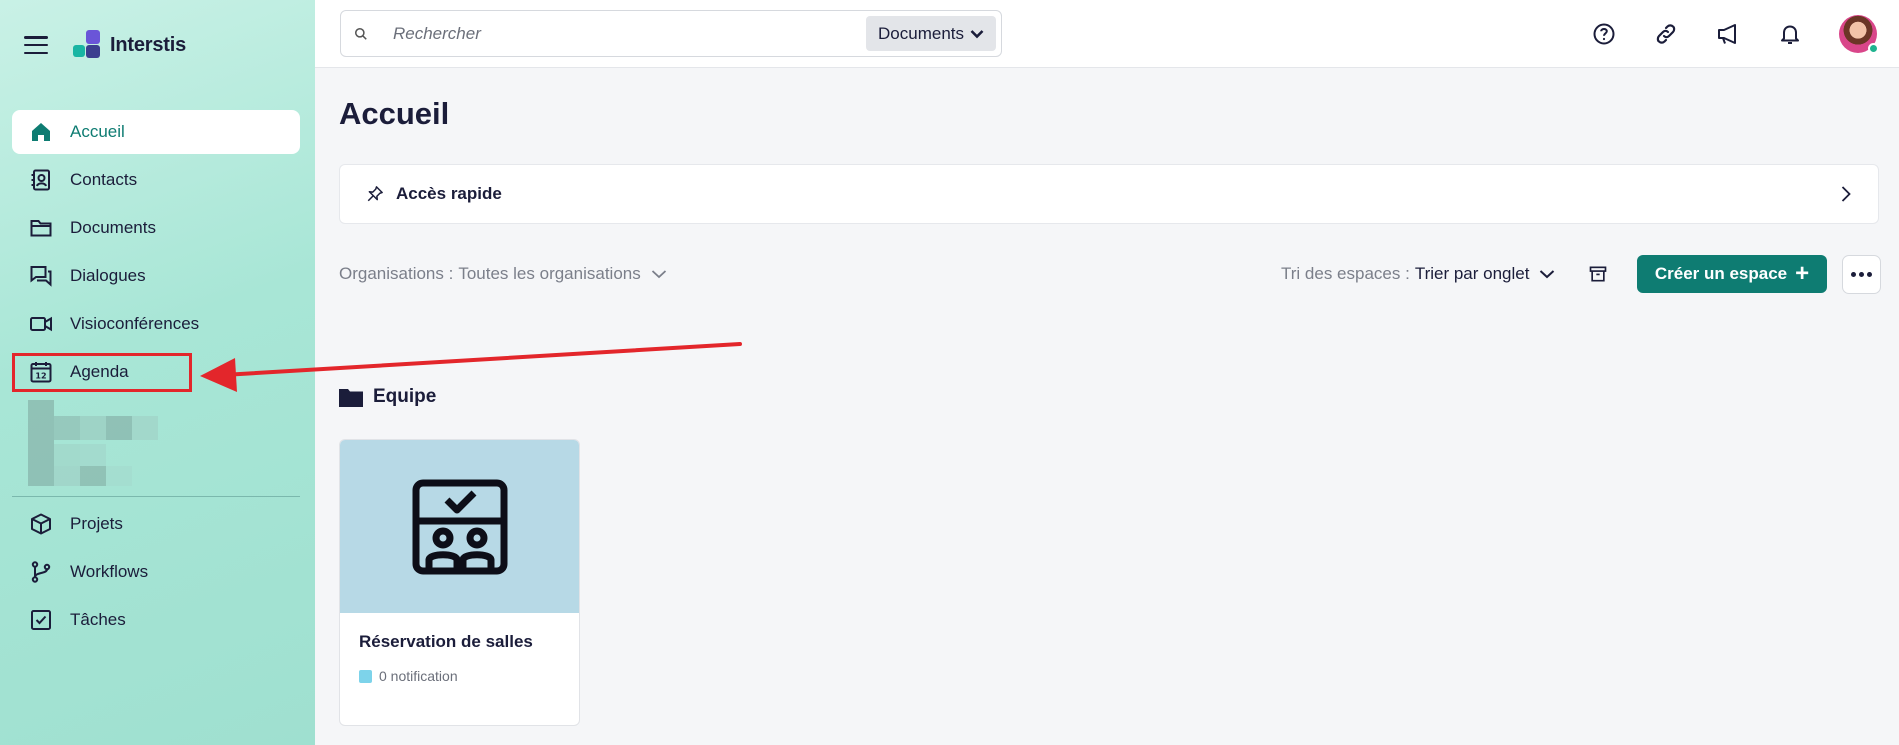 The height and width of the screenshot is (745, 1899). Describe the element at coordinates (41, 180) in the screenshot. I see `contacts-icon` at that location.